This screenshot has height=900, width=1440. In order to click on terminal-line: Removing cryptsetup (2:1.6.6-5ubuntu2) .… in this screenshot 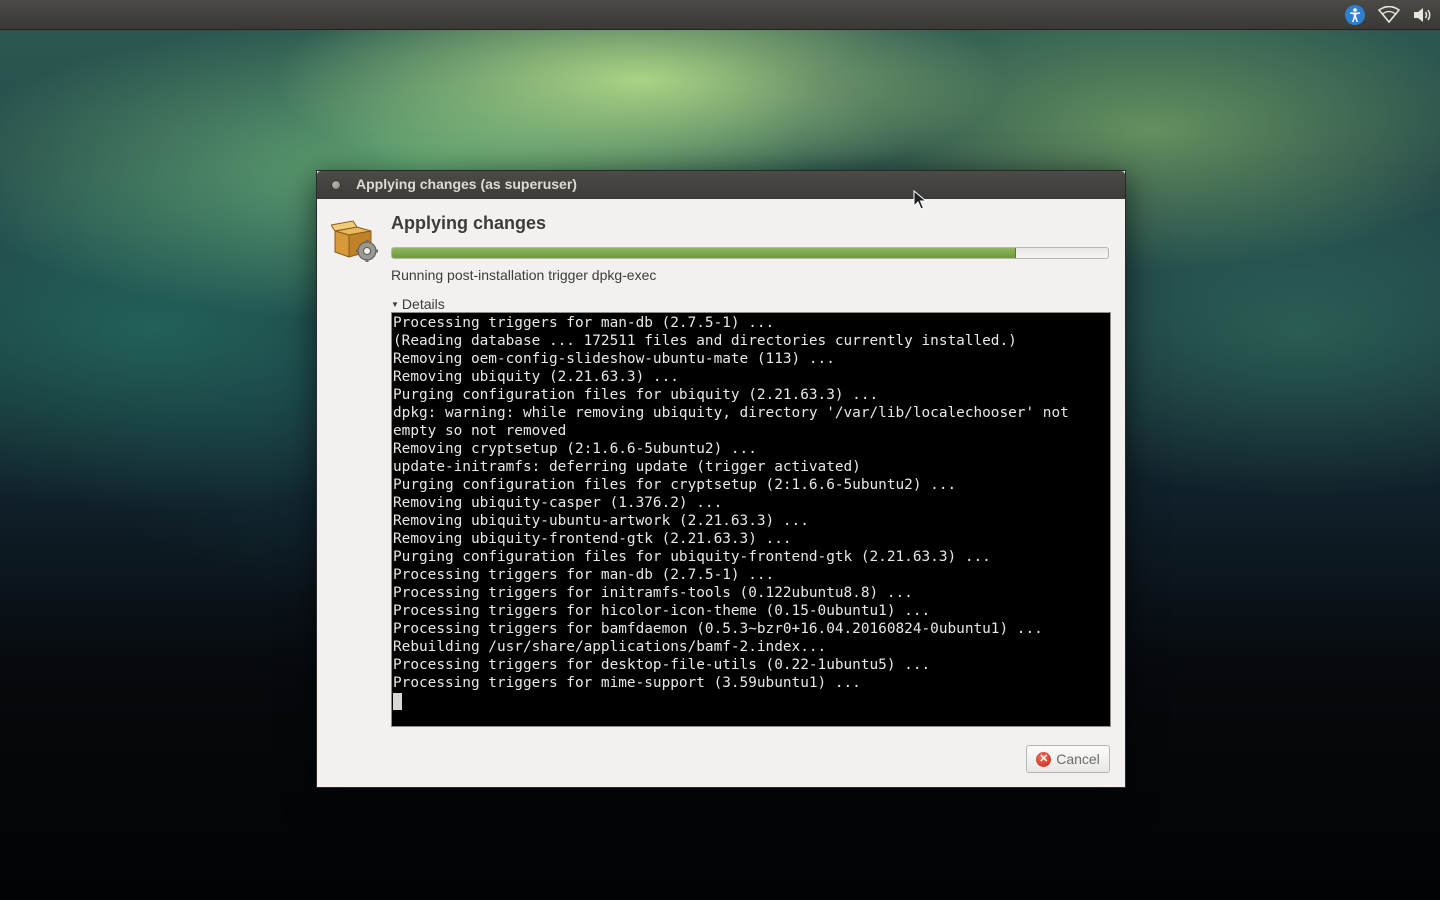, I will do `click(575, 449)`.